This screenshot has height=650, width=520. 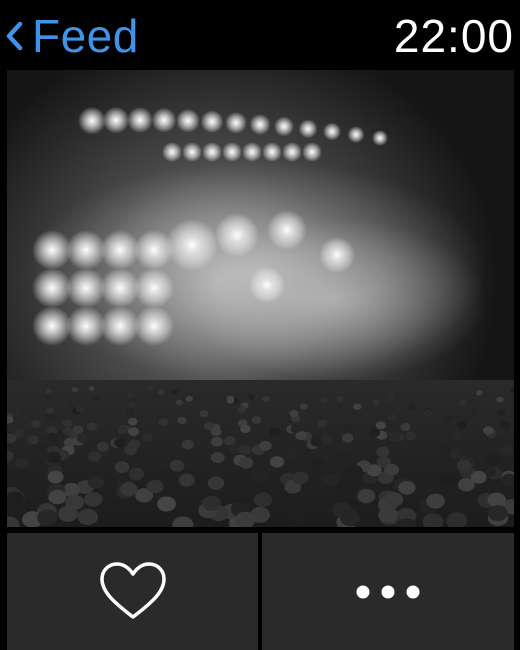 I want to click on ellipsis-icon, so click(x=388, y=591).